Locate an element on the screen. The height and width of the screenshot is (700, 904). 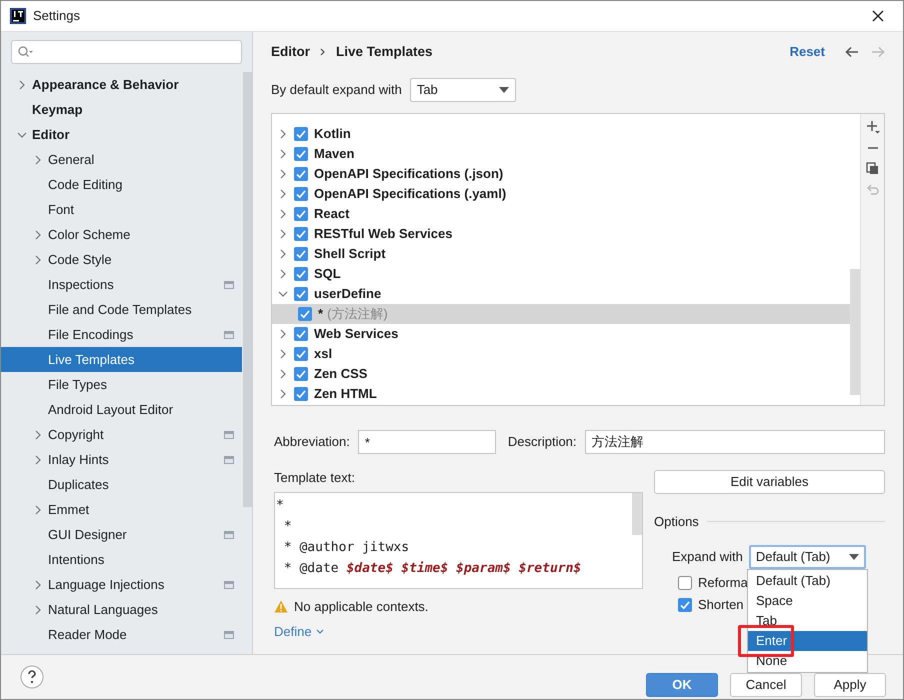
template-tree-row: Zen HTML is located at coordinates (561, 394).